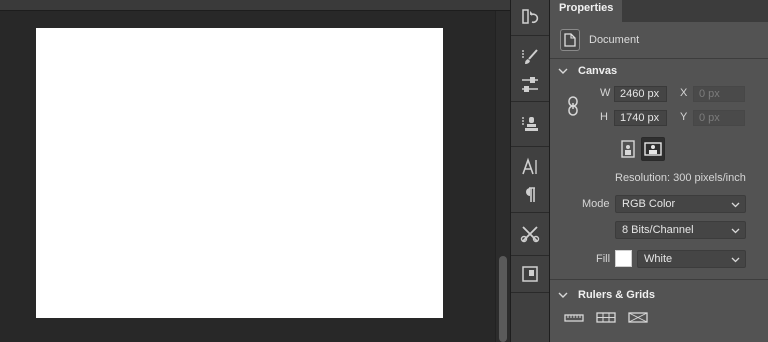 The image size is (768, 342). I want to click on ruler-icon, so click(574, 317).